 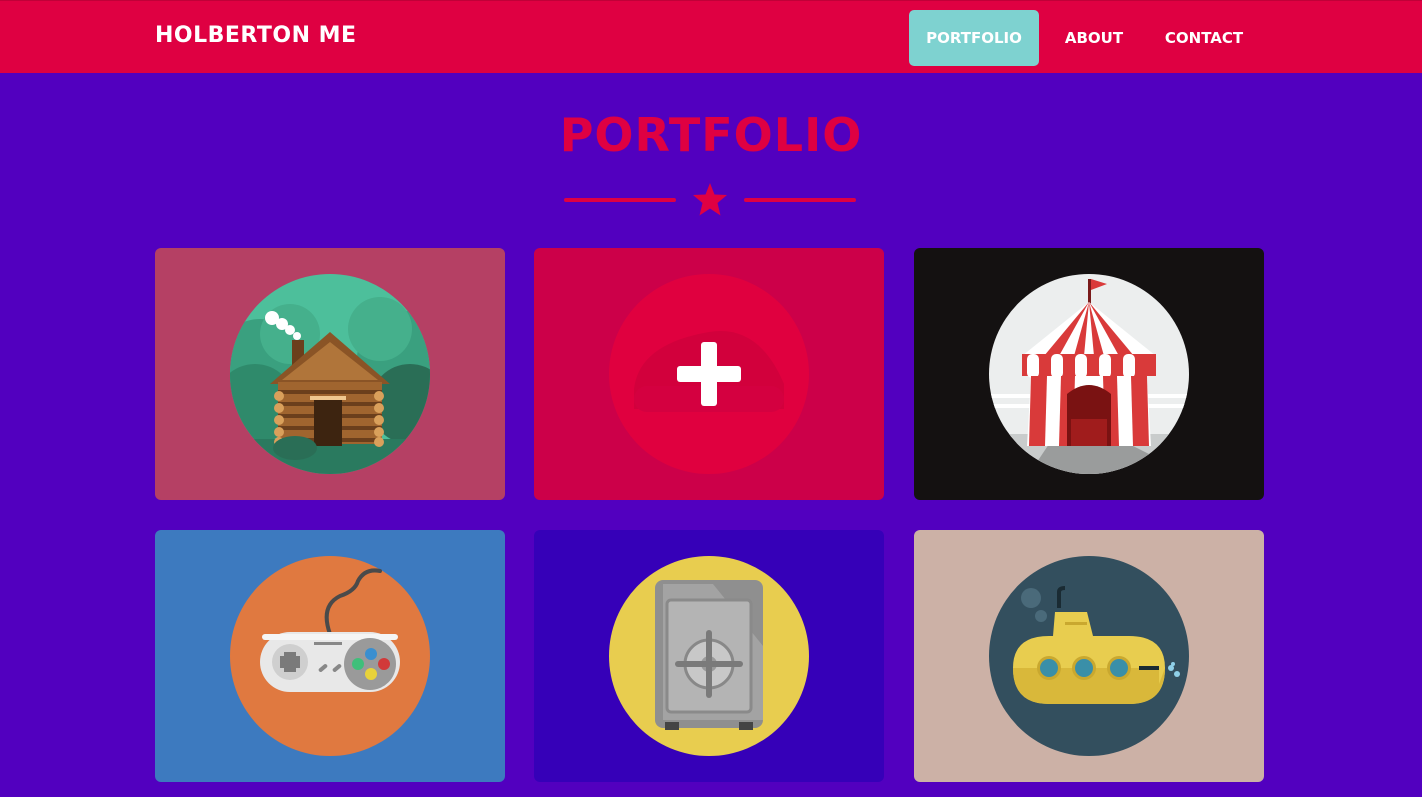 I want to click on submarine-icon, so click(x=1089, y=656).